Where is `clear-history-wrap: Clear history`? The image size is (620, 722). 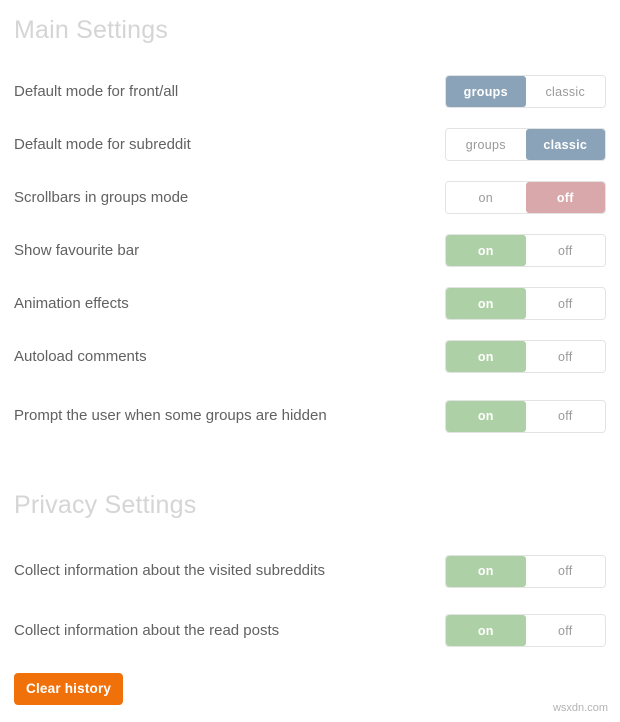 clear-history-wrap: Clear history is located at coordinates (310, 681).